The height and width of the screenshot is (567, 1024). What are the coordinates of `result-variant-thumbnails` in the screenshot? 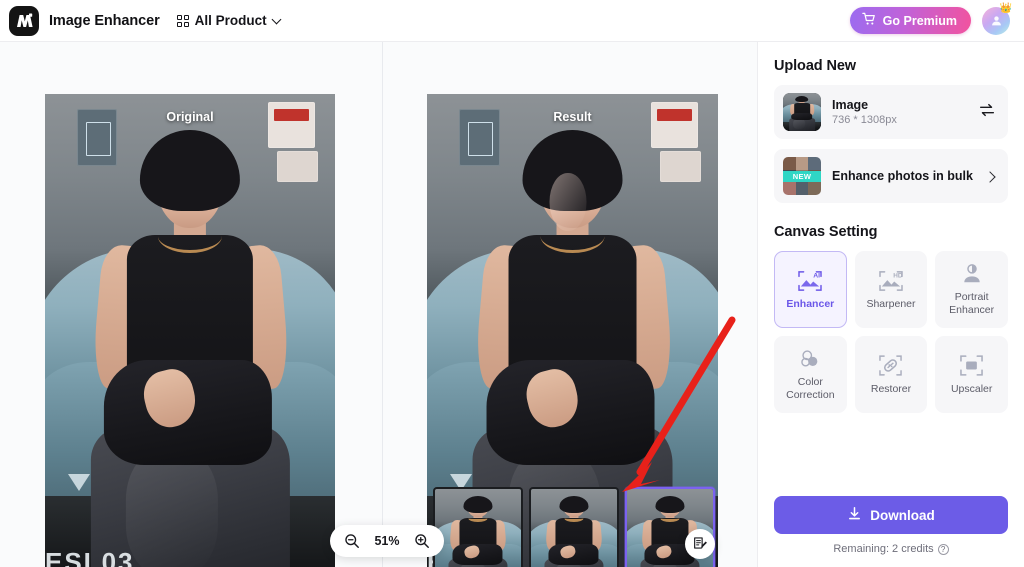 It's located at (574, 527).